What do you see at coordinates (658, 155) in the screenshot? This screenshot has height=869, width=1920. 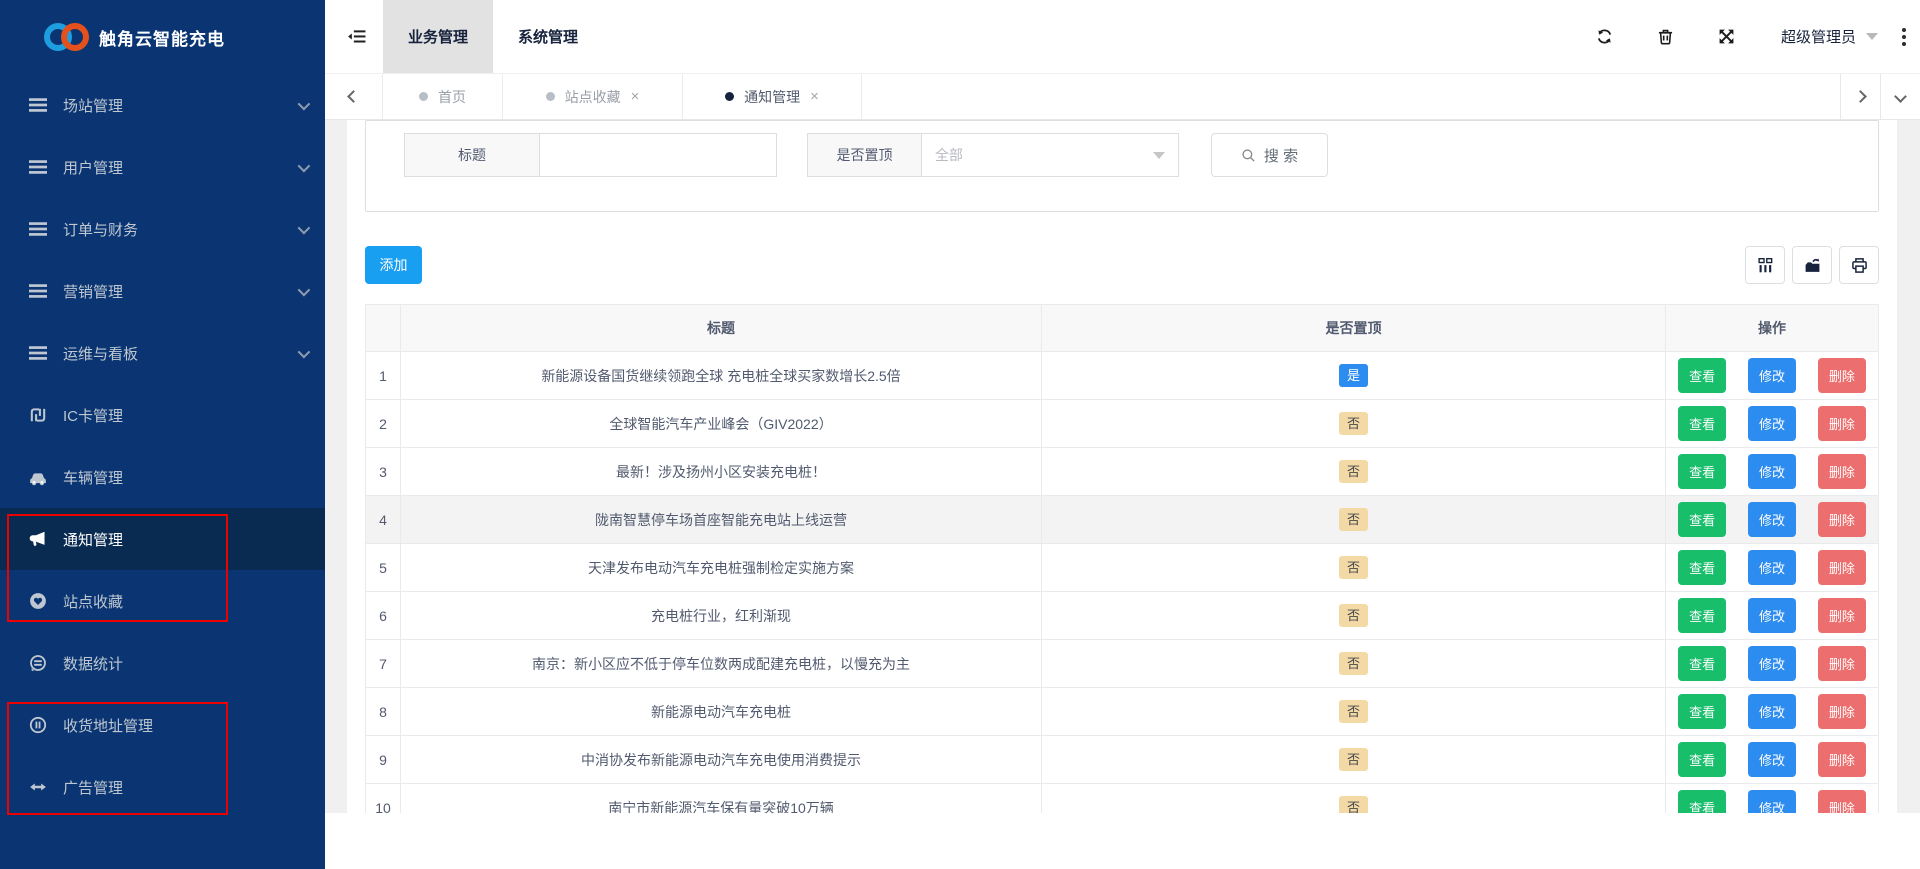 I see `title-input` at bounding box center [658, 155].